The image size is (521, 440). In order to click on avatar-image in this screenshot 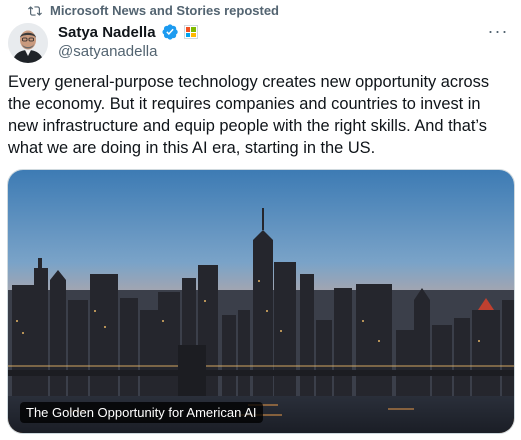, I will do `click(28, 43)`.